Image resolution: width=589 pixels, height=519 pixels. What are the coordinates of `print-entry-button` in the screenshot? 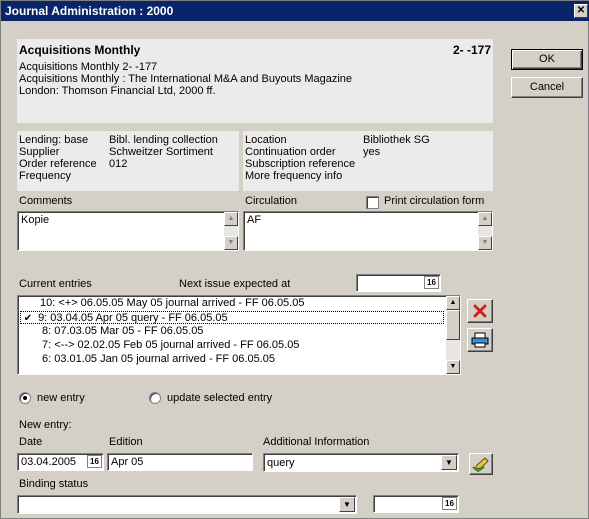 It's located at (480, 340).